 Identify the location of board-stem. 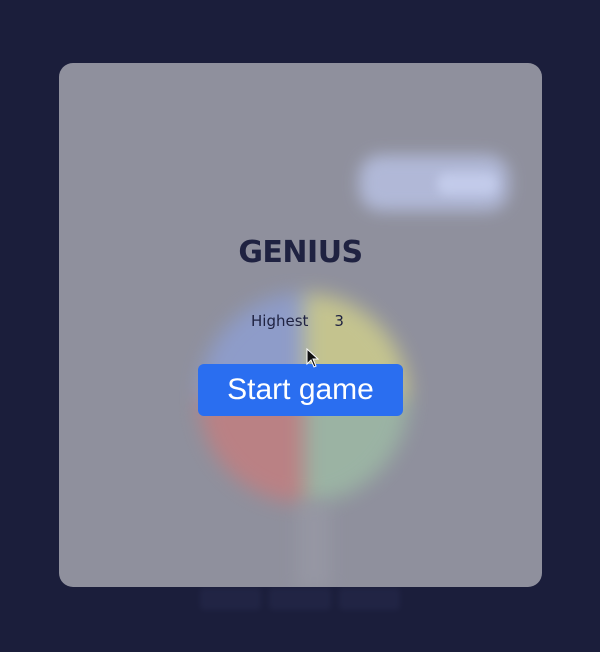
(314, 545).